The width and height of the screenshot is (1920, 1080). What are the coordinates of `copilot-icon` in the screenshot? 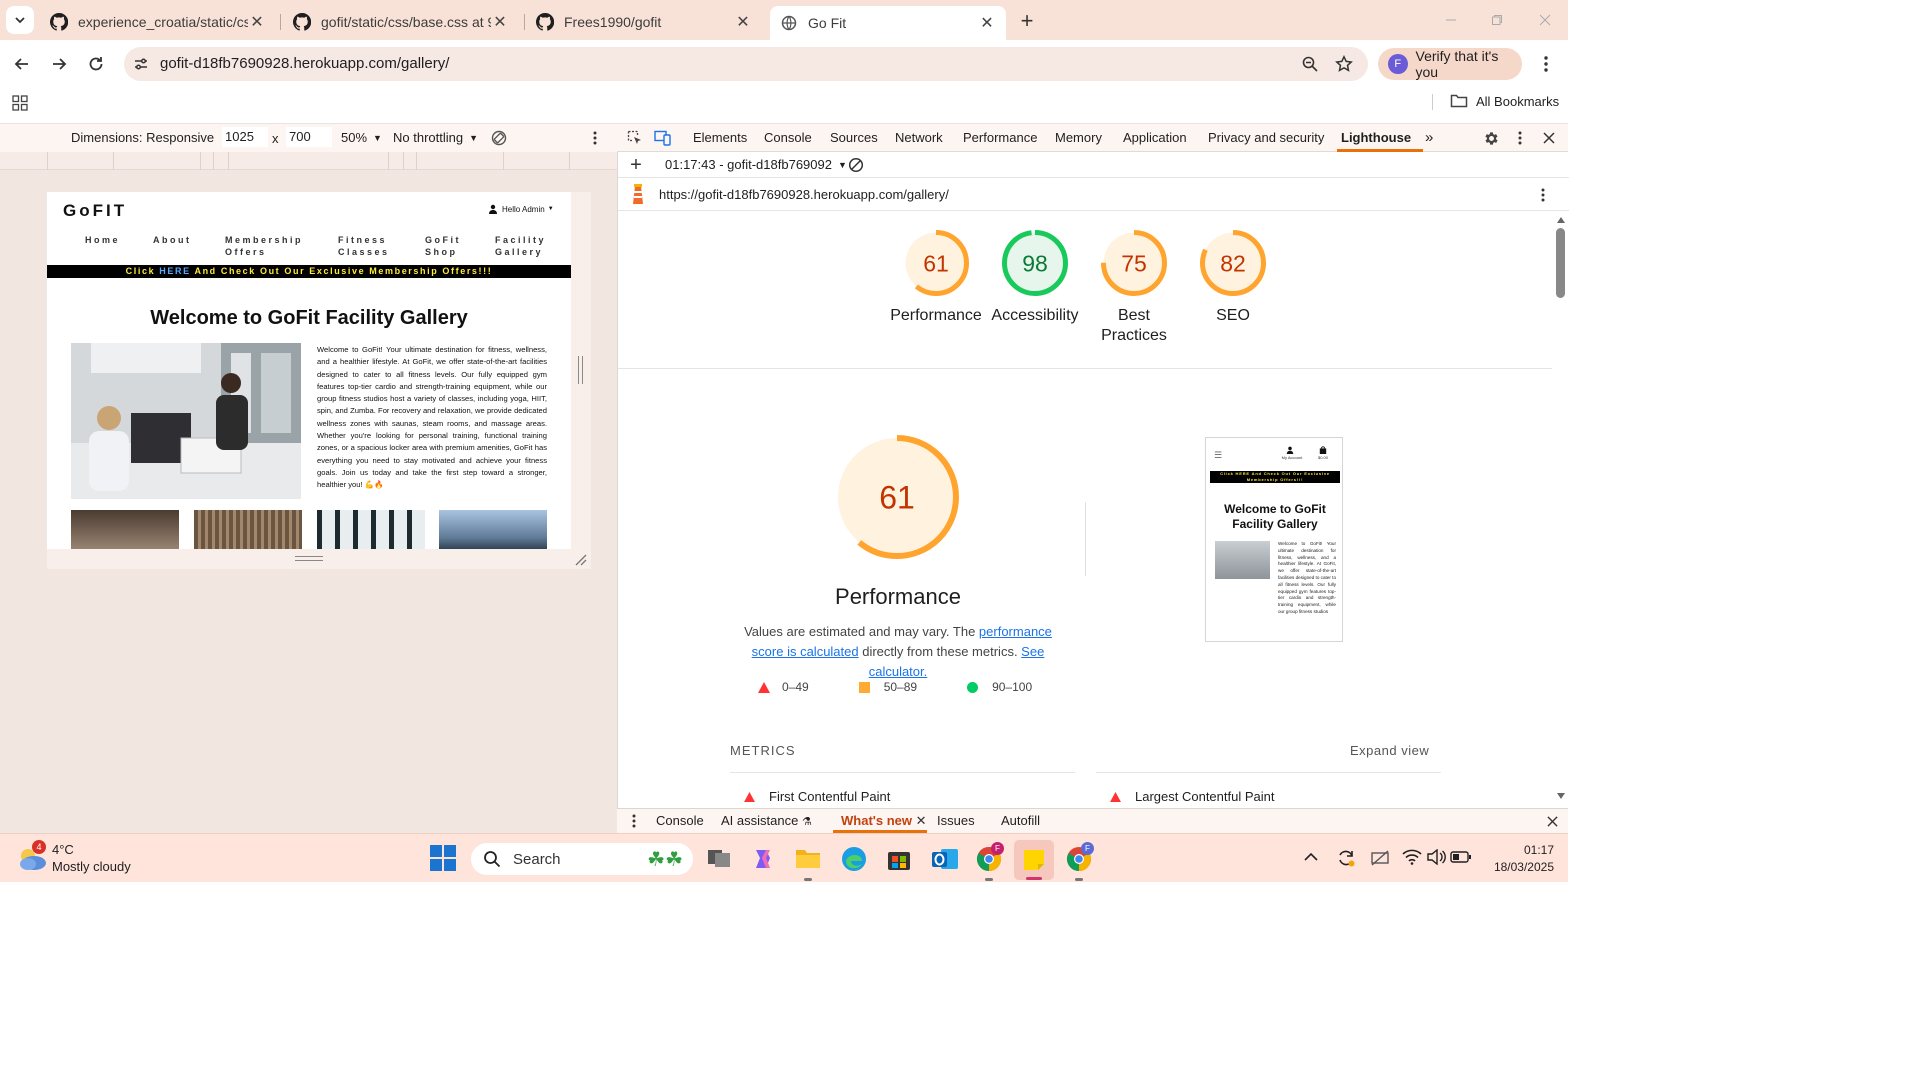 It's located at (763, 859).